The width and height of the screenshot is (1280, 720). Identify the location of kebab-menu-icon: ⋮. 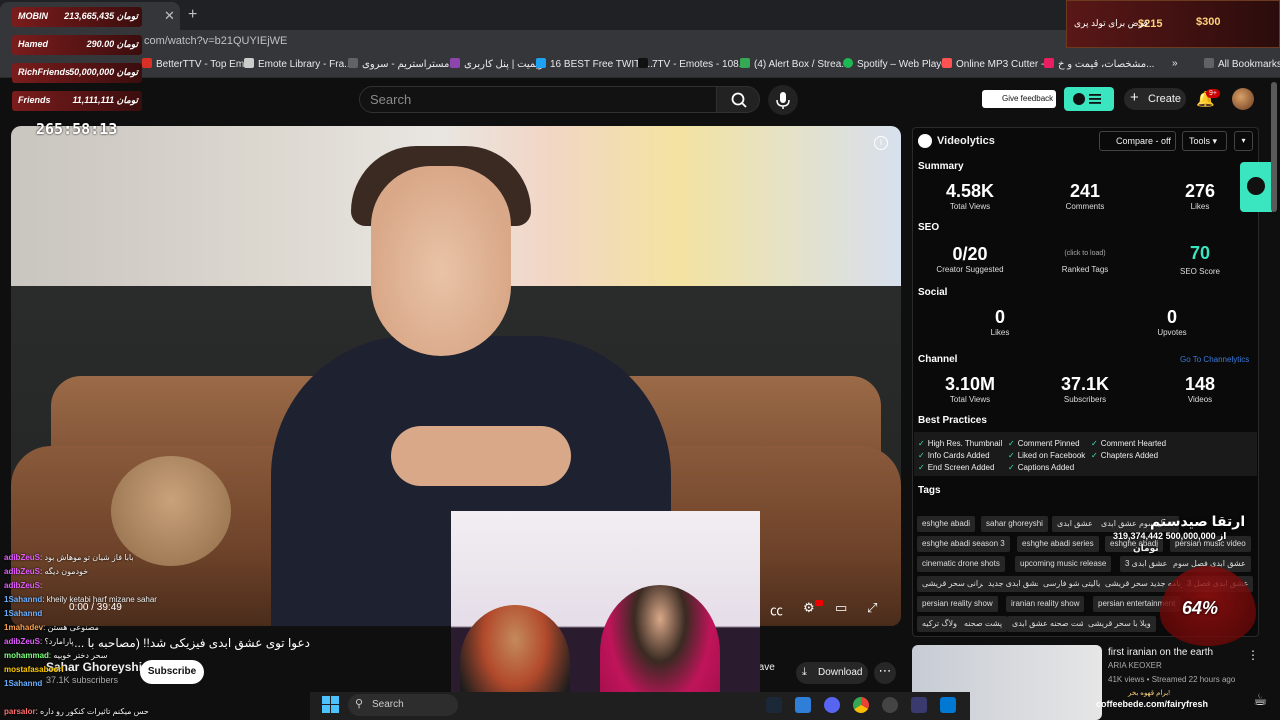
(1253, 655).